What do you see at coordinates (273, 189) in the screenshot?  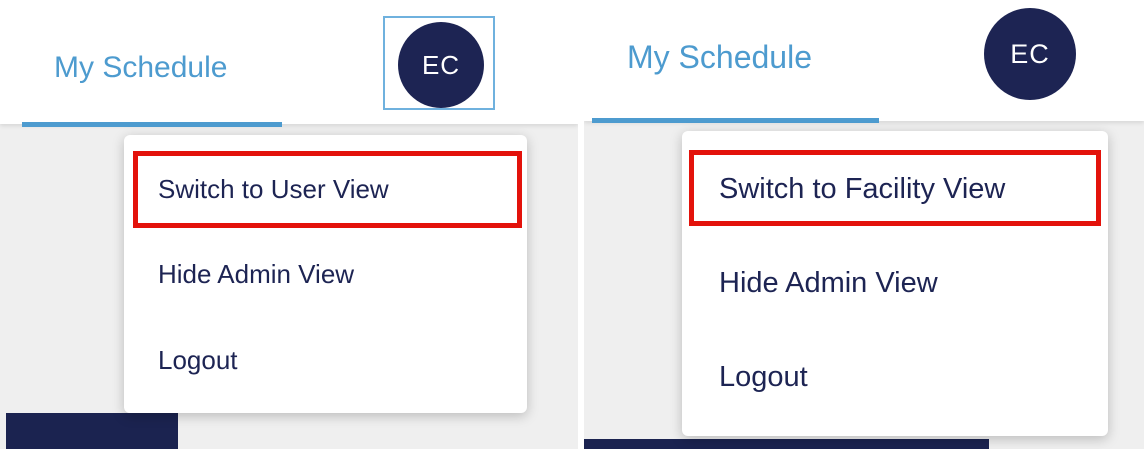 I see `menu-item-switch-view: Switch to User View` at bounding box center [273, 189].